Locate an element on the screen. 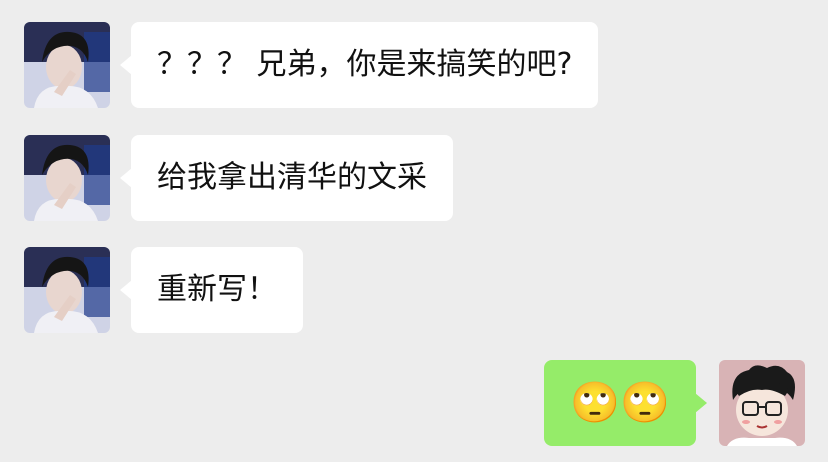 The image size is (828, 462). emoji-text: 🙄🙄 is located at coordinates (620, 403).